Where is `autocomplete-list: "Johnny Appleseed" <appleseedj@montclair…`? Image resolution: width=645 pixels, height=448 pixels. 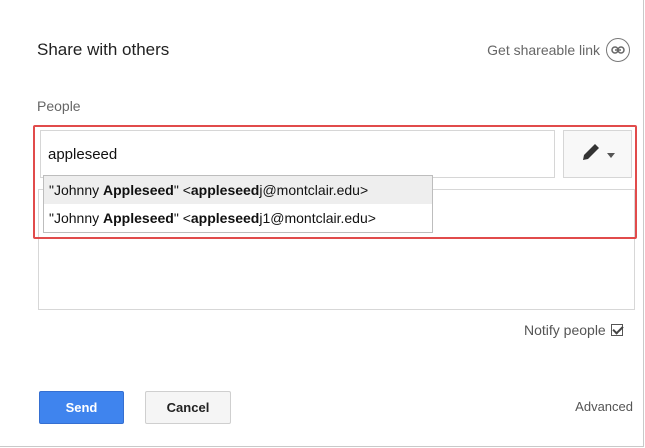
autocomplete-list: "Johnny Appleseed" <appleseedj@montclair… is located at coordinates (238, 204).